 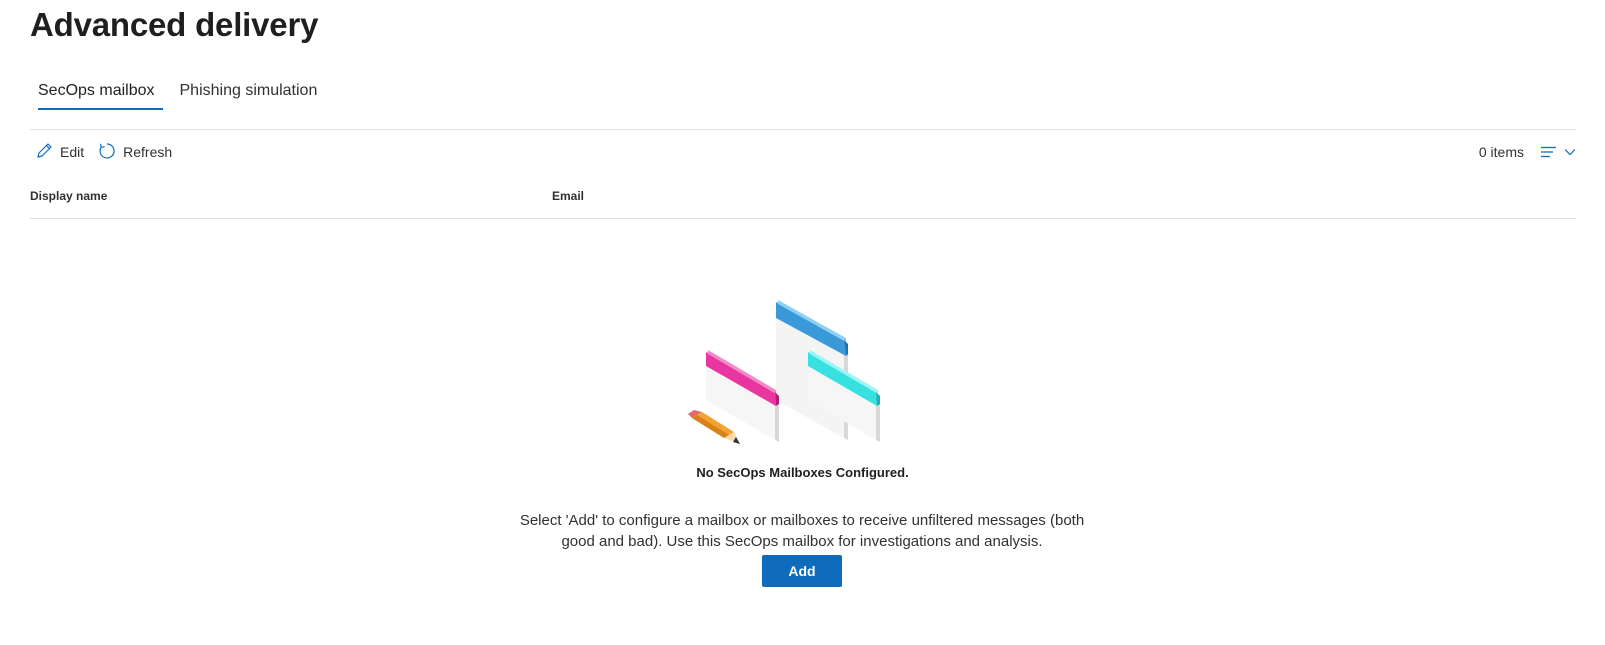 What do you see at coordinates (148, 152) in the screenshot?
I see `refresh-label: Refresh` at bounding box center [148, 152].